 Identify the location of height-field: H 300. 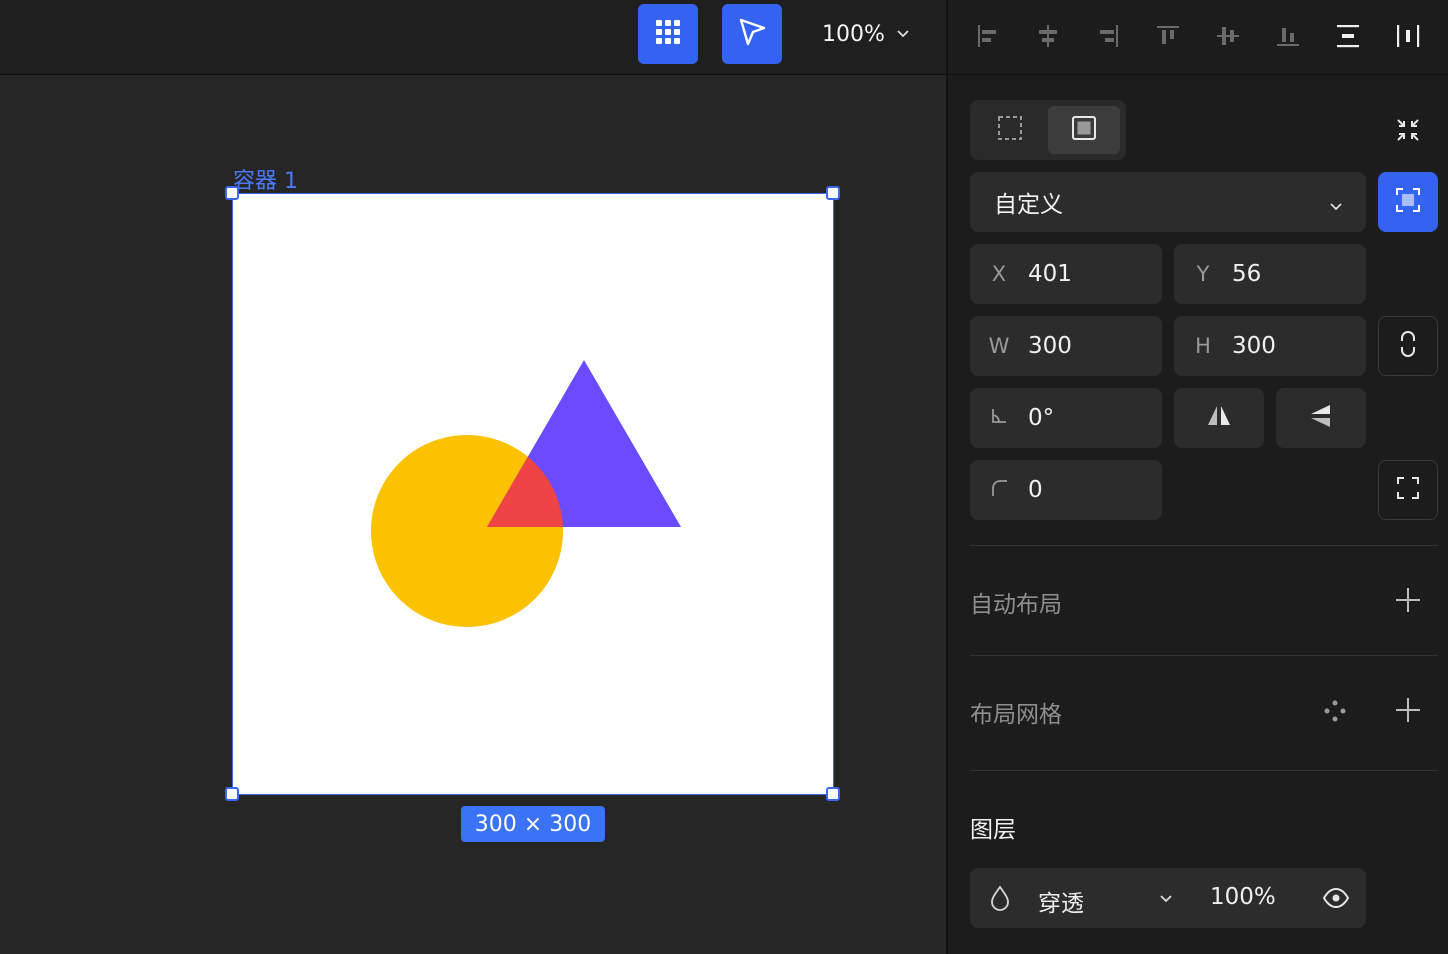
(1270, 346).